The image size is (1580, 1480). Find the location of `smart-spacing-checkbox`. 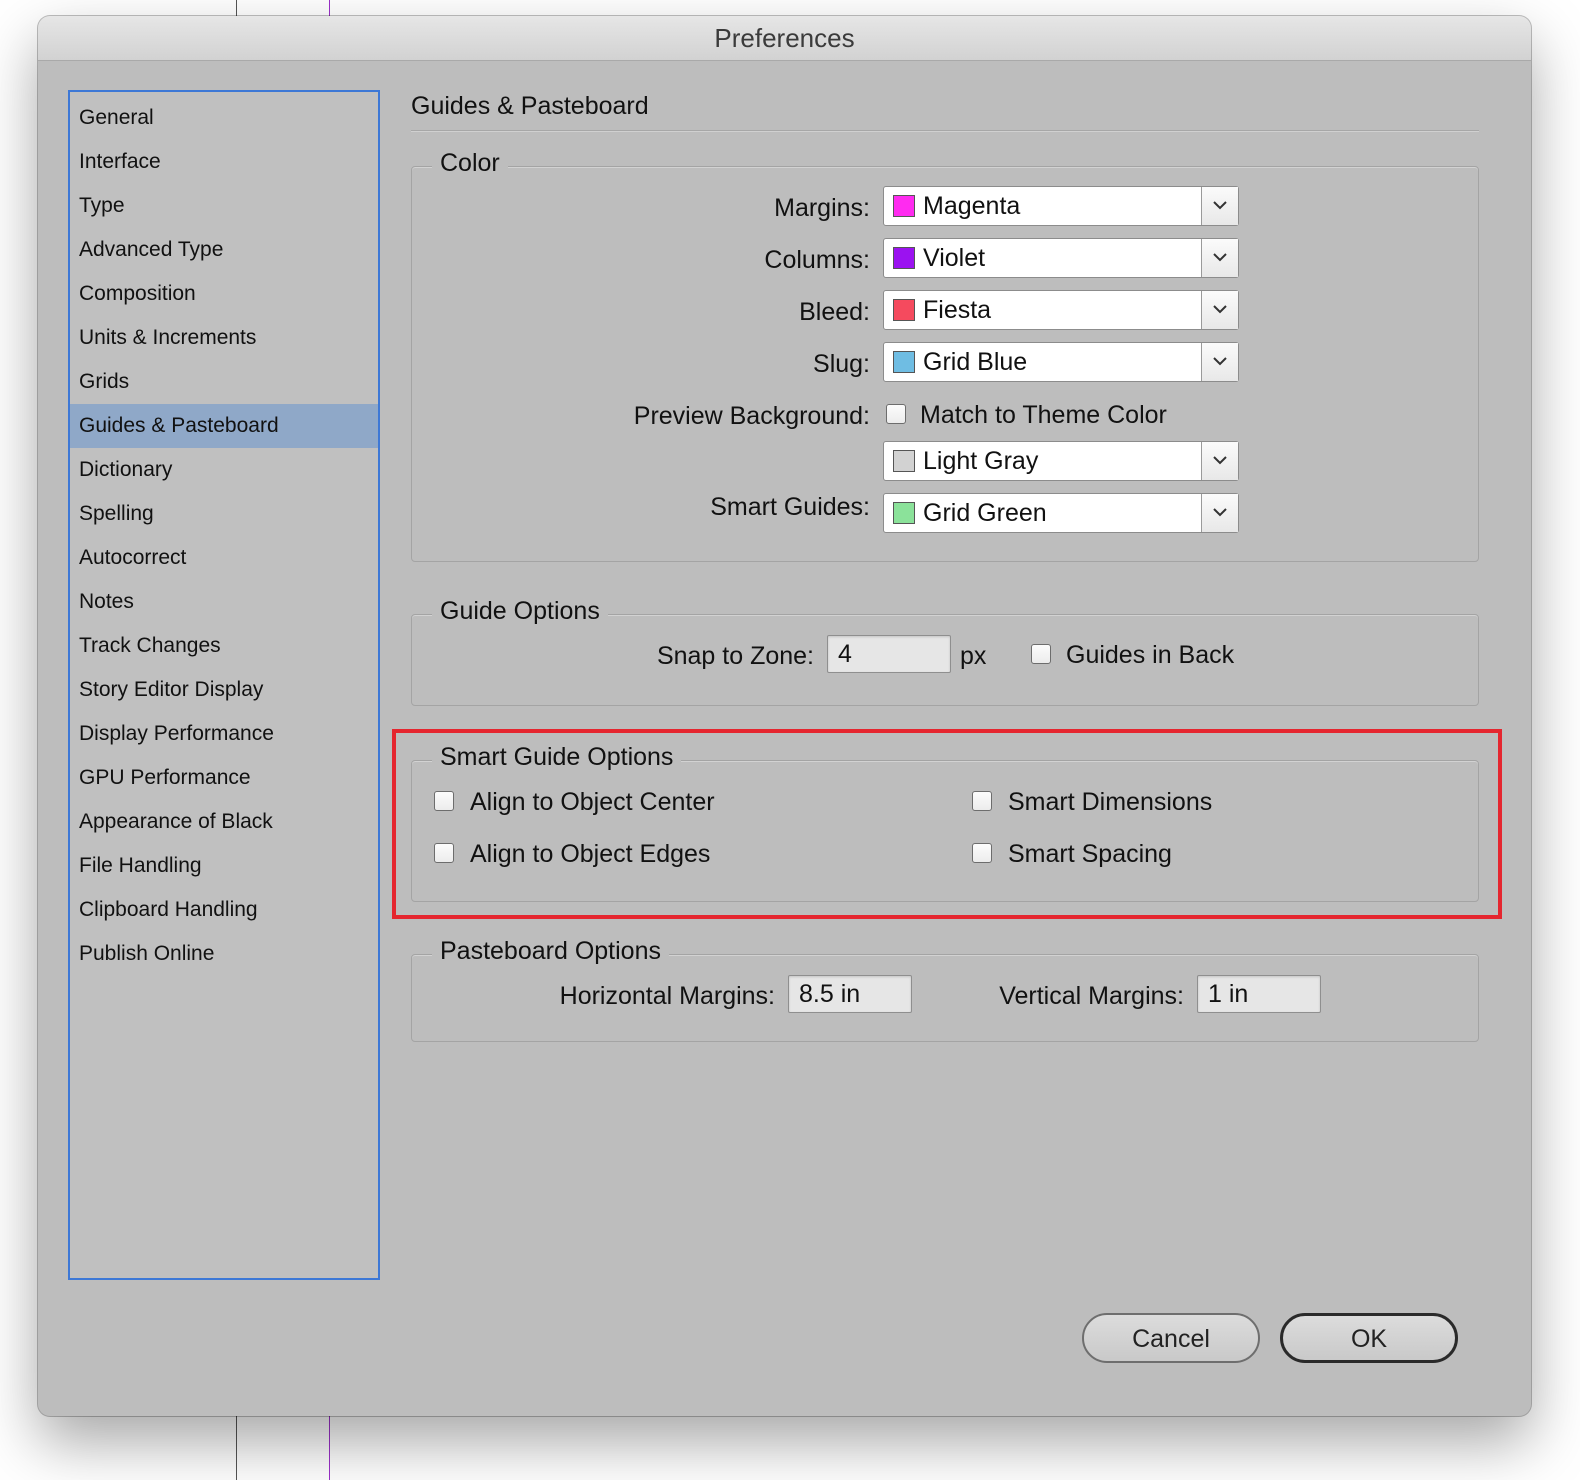

smart-spacing-checkbox is located at coordinates (982, 853).